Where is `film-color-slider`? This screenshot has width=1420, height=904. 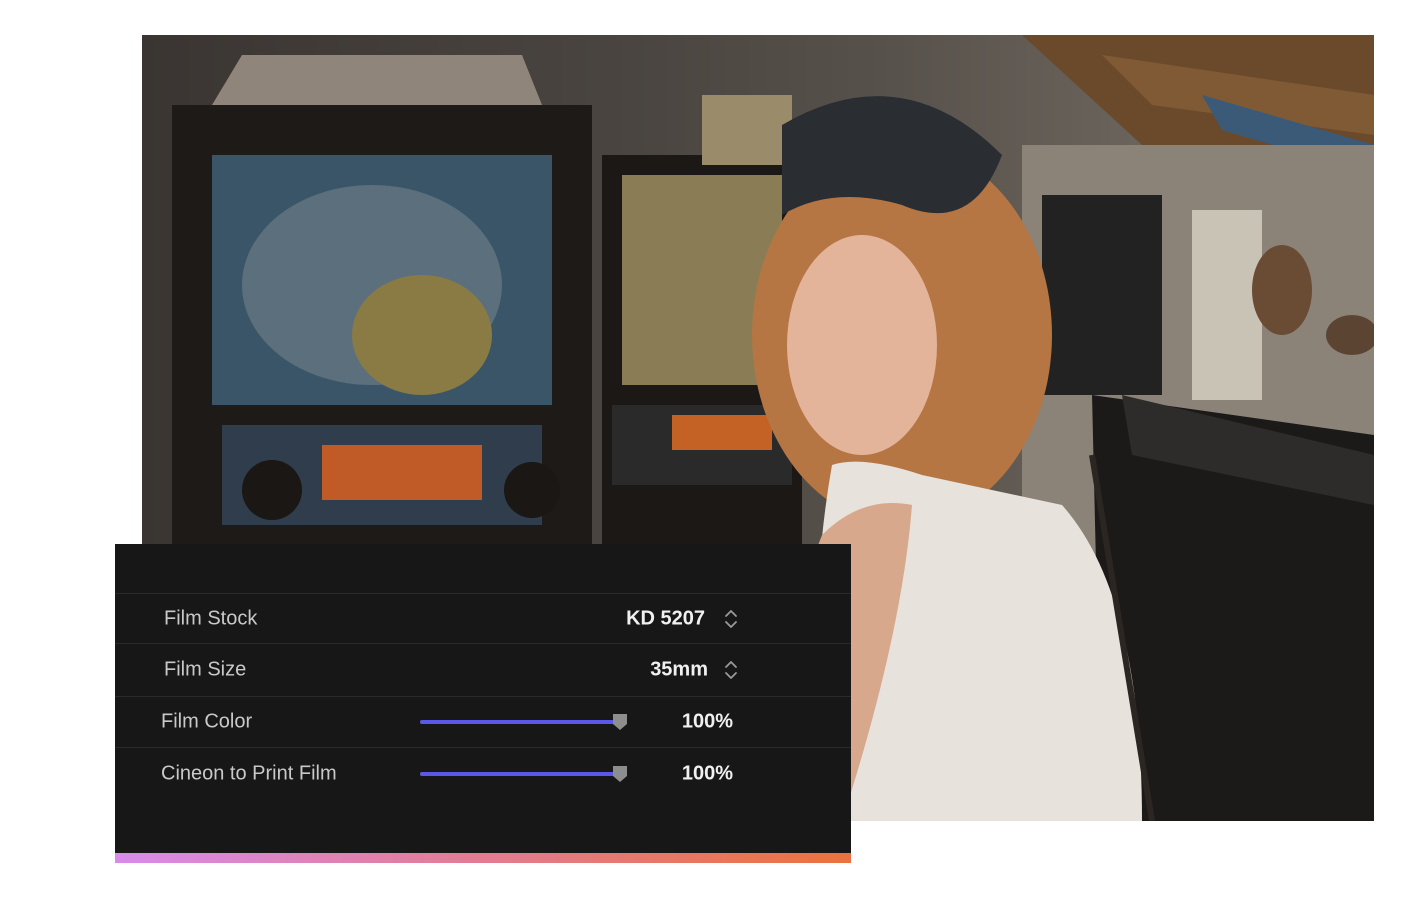 film-color-slider is located at coordinates (523, 722).